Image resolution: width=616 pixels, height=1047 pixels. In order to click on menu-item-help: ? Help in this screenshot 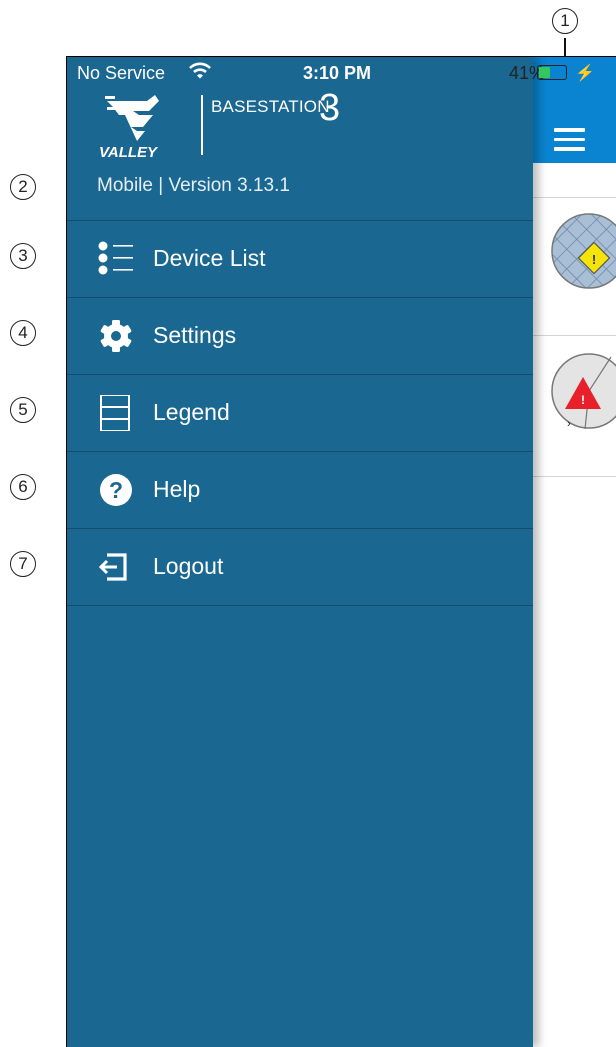, I will do `click(300, 489)`.